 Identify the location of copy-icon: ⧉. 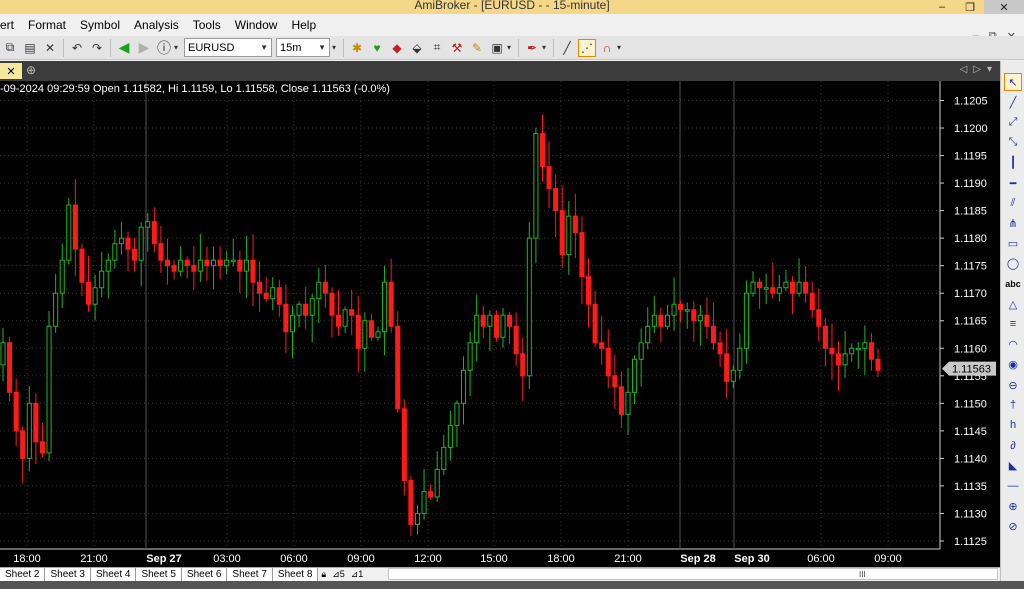
(10, 48).